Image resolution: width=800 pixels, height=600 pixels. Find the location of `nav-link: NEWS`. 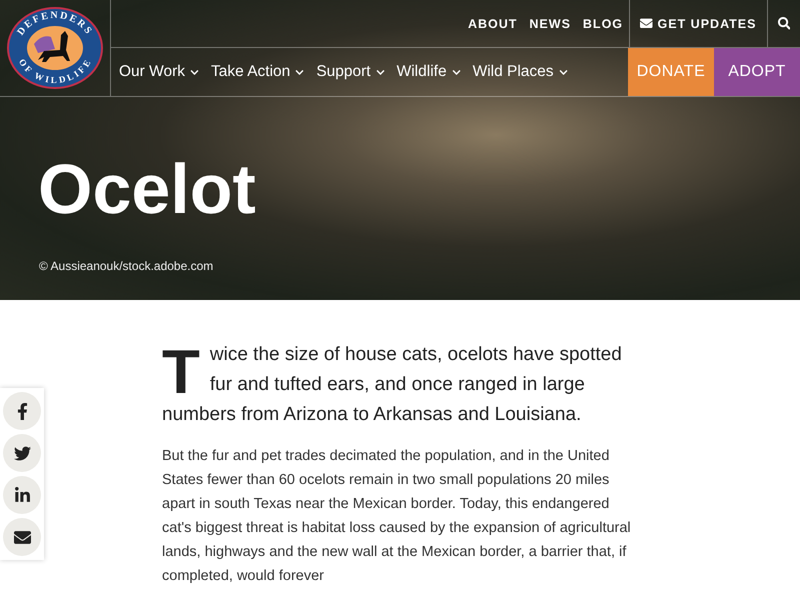

nav-link: NEWS is located at coordinates (550, 23).